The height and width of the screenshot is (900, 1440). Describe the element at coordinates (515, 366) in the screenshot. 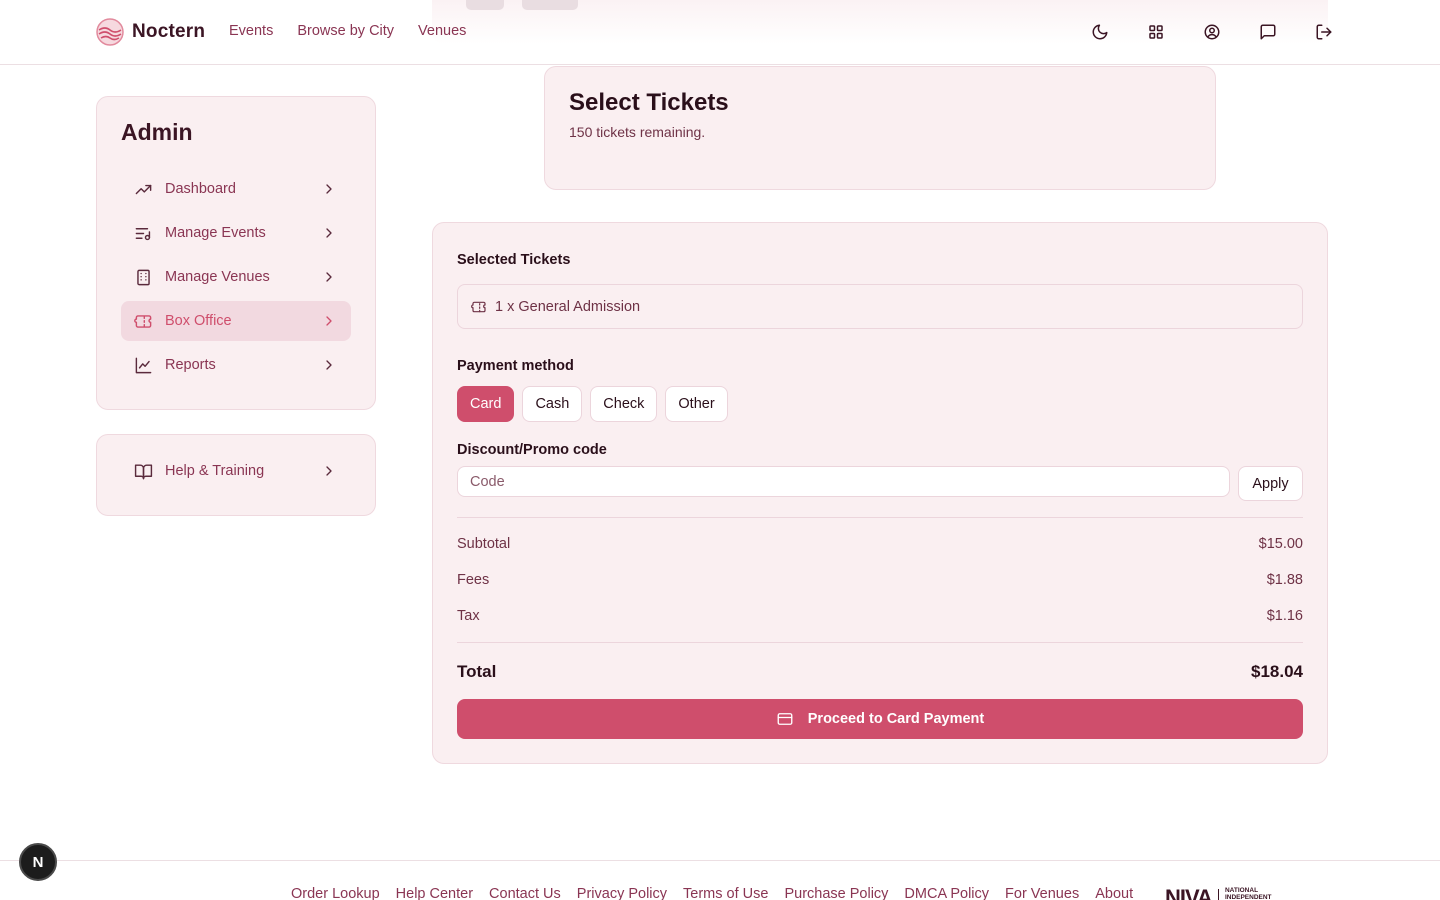

I see `payment-method-label: Payment method` at that location.